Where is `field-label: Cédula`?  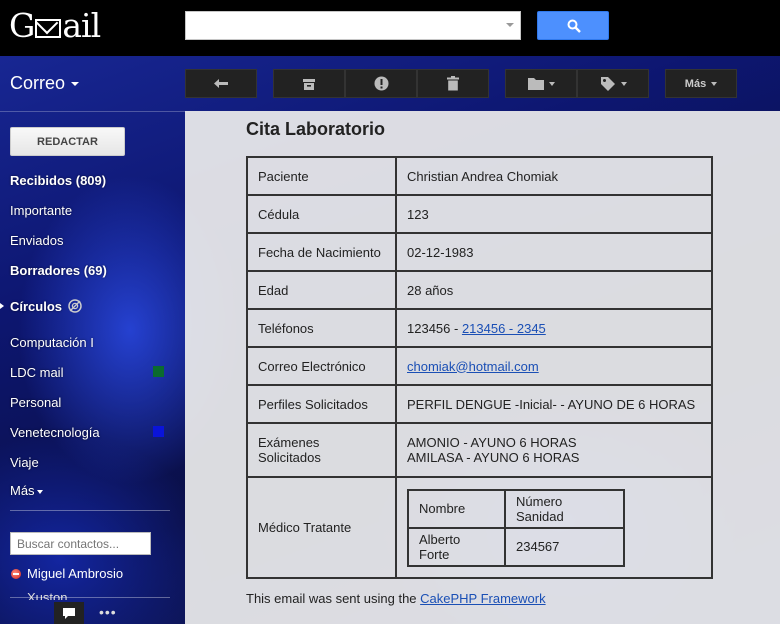 field-label: Cédula is located at coordinates (321, 214).